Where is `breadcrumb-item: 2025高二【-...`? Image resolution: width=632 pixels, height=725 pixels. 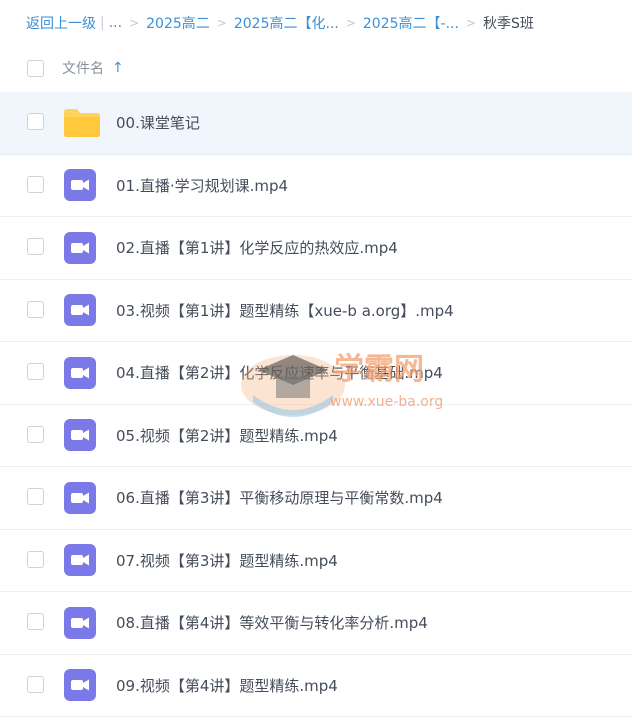 breadcrumb-item: 2025高二【-... is located at coordinates (411, 23).